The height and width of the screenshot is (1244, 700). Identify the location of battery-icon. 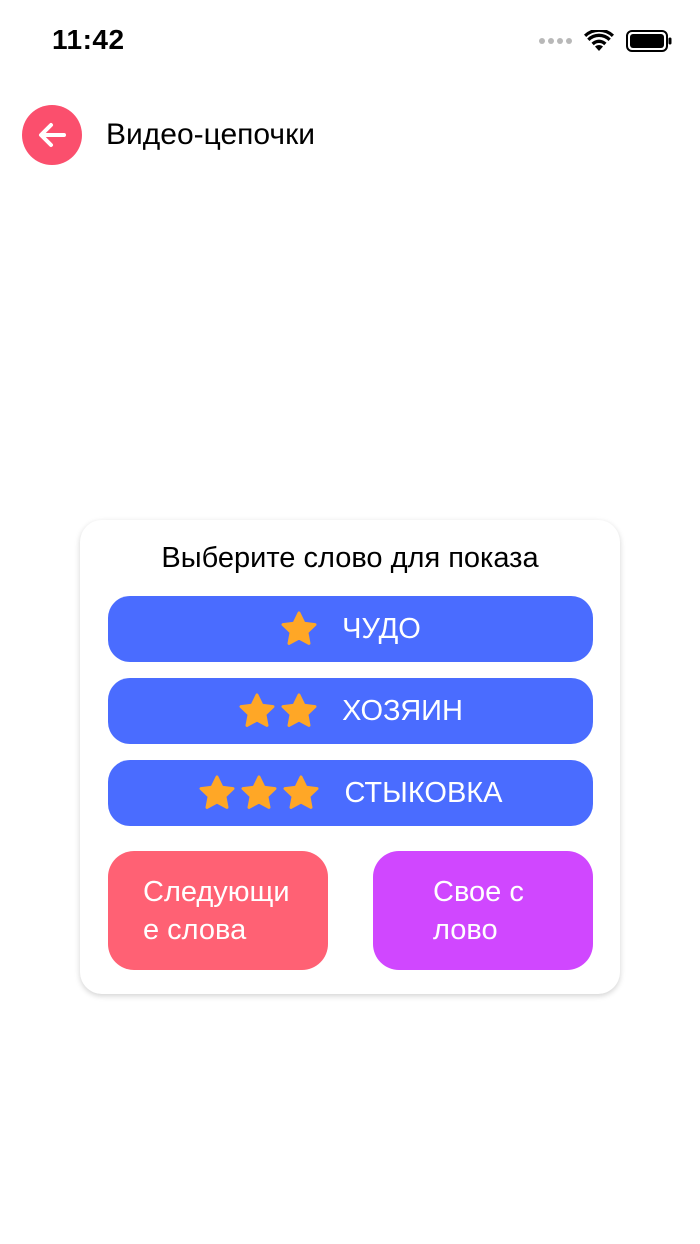
(649, 41).